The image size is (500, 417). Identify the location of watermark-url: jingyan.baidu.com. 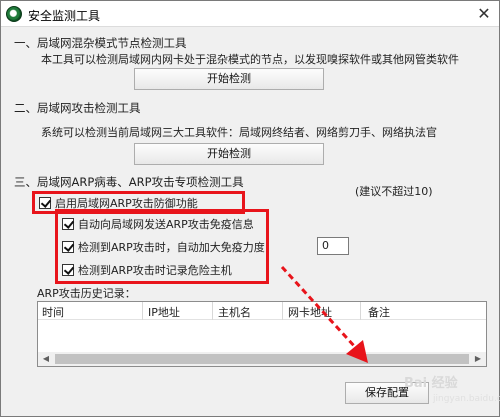
(466, 399).